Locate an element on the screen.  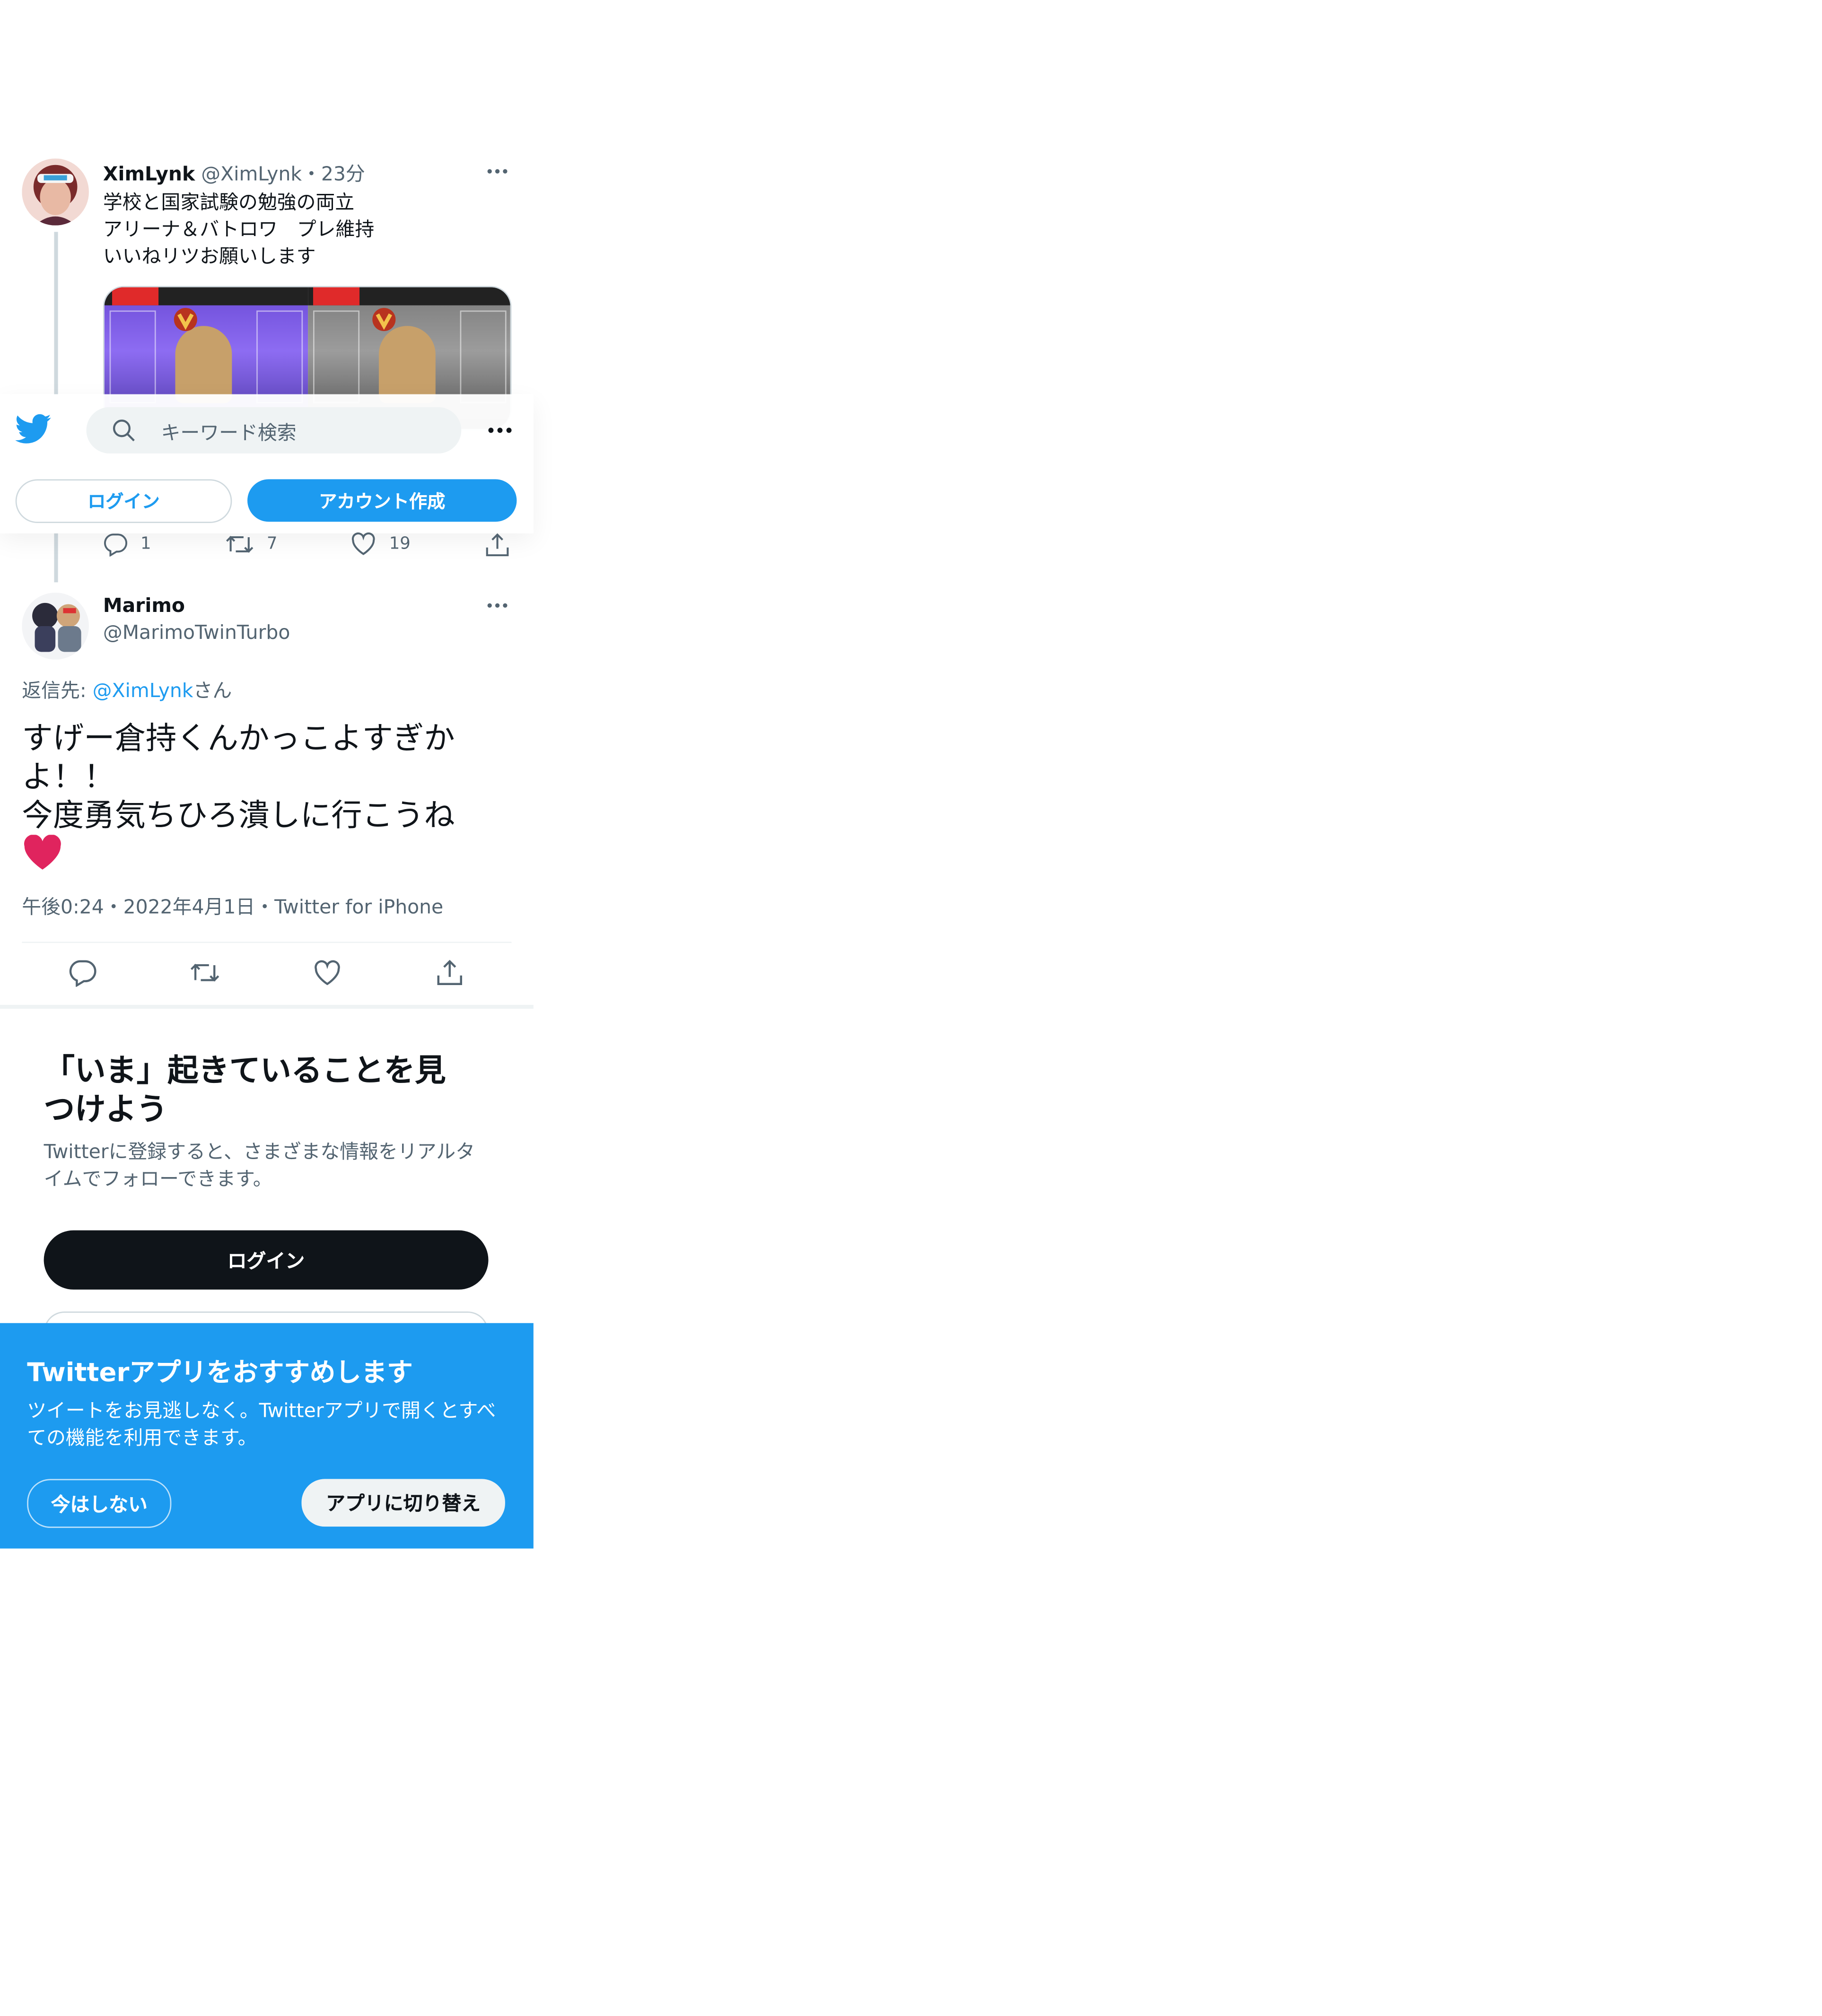
reply-to-handle: @XimLynk is located at coordinates (143, 690).